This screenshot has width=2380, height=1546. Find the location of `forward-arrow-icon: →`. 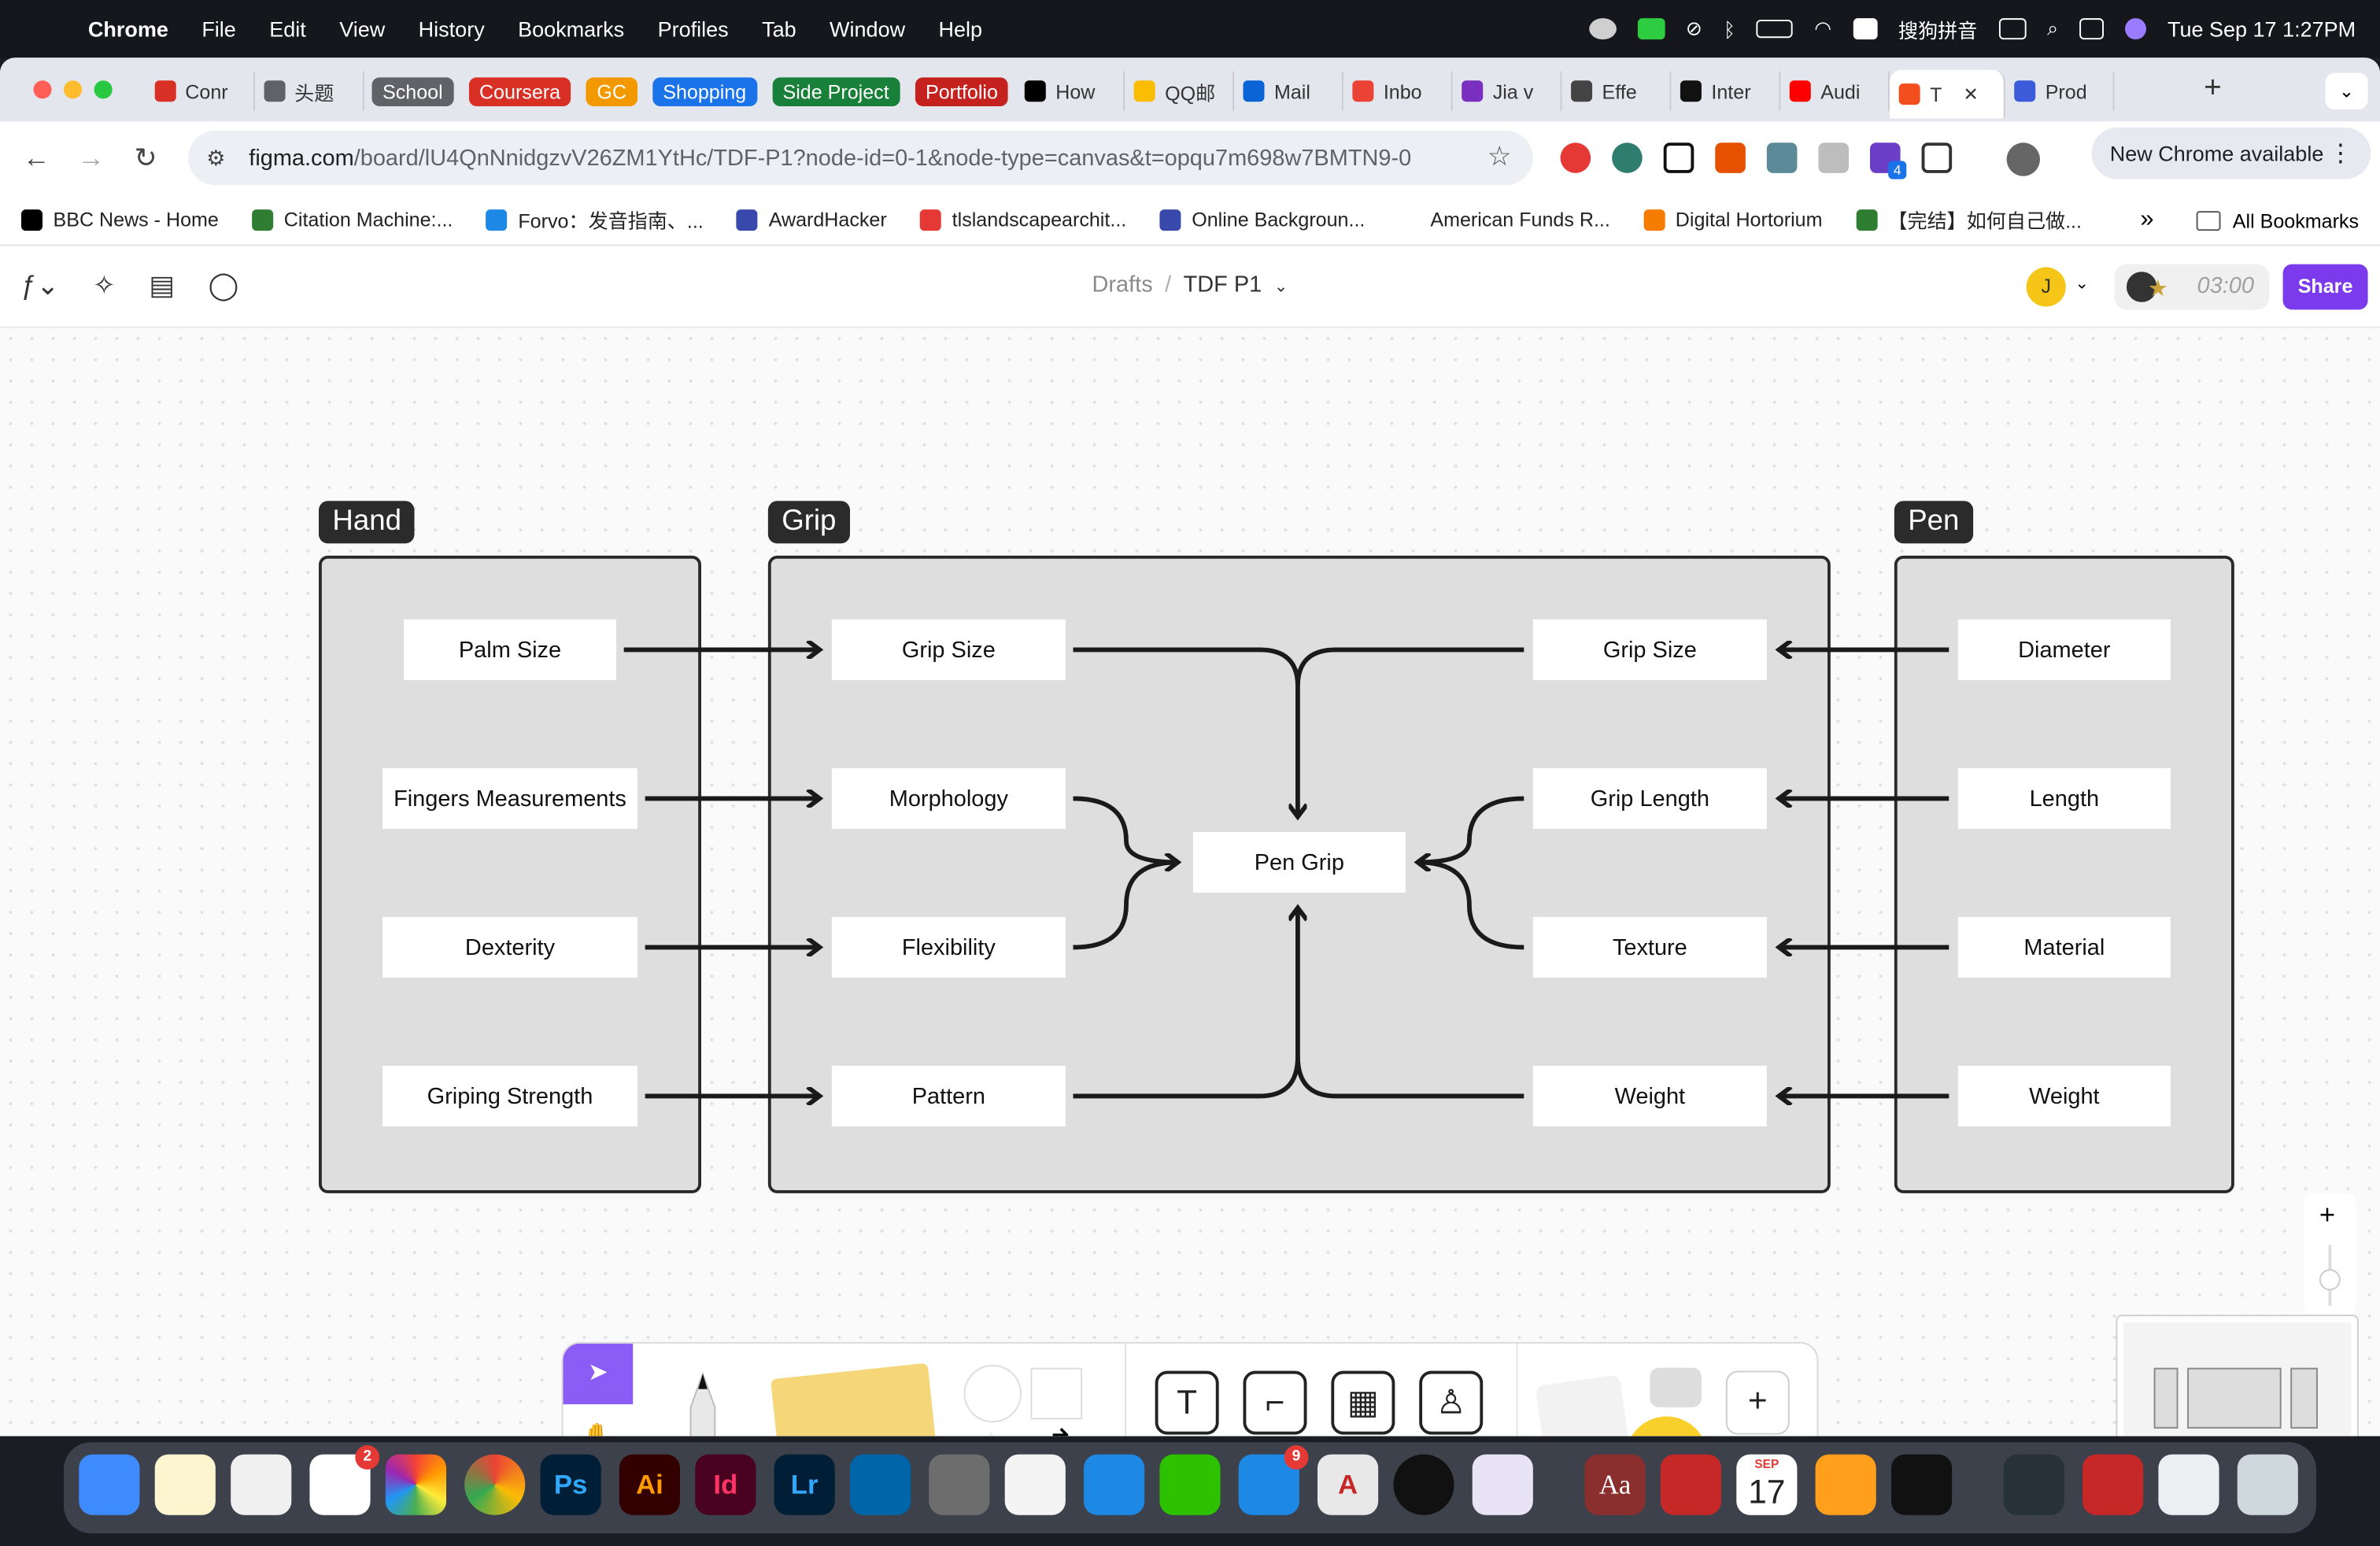

forward-arrow-icon: → is located at coordinates (91, 157).